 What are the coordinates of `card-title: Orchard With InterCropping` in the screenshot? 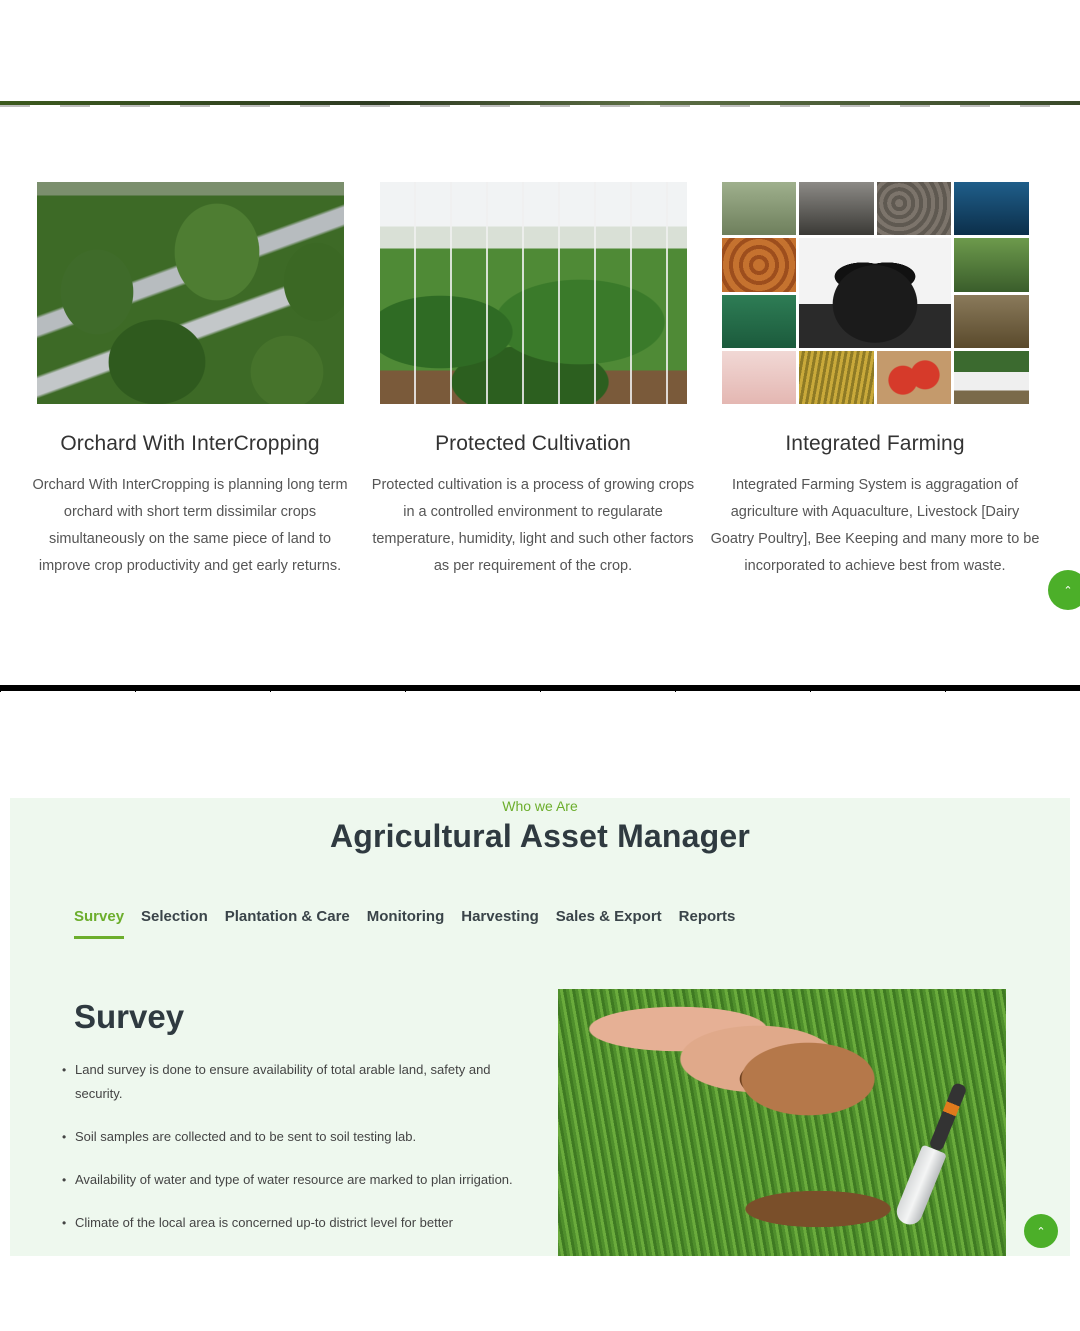 It's located at (190, 443).